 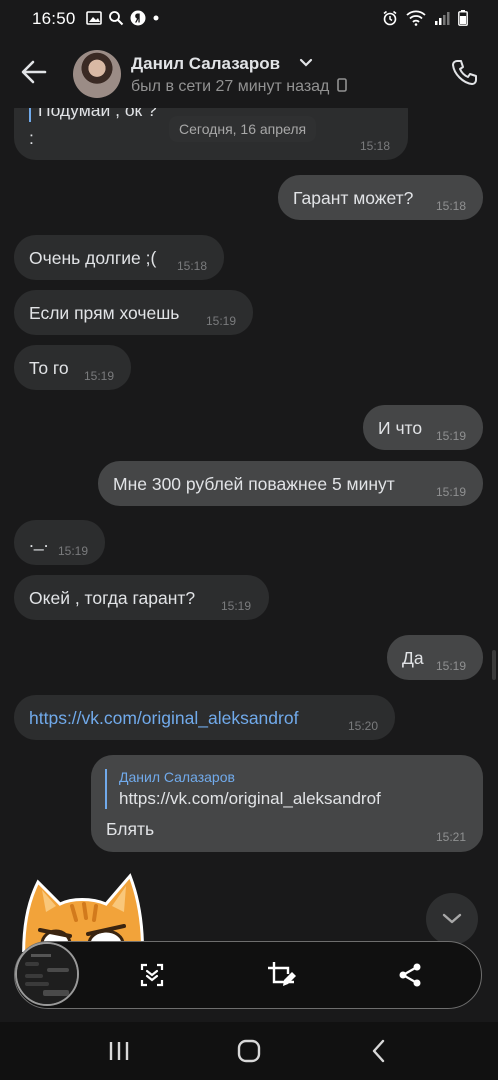 What do you see at coordinates (152, 975) in the screenshot?
I see `scroll-capture-icon` at bounding box center [152, 975].